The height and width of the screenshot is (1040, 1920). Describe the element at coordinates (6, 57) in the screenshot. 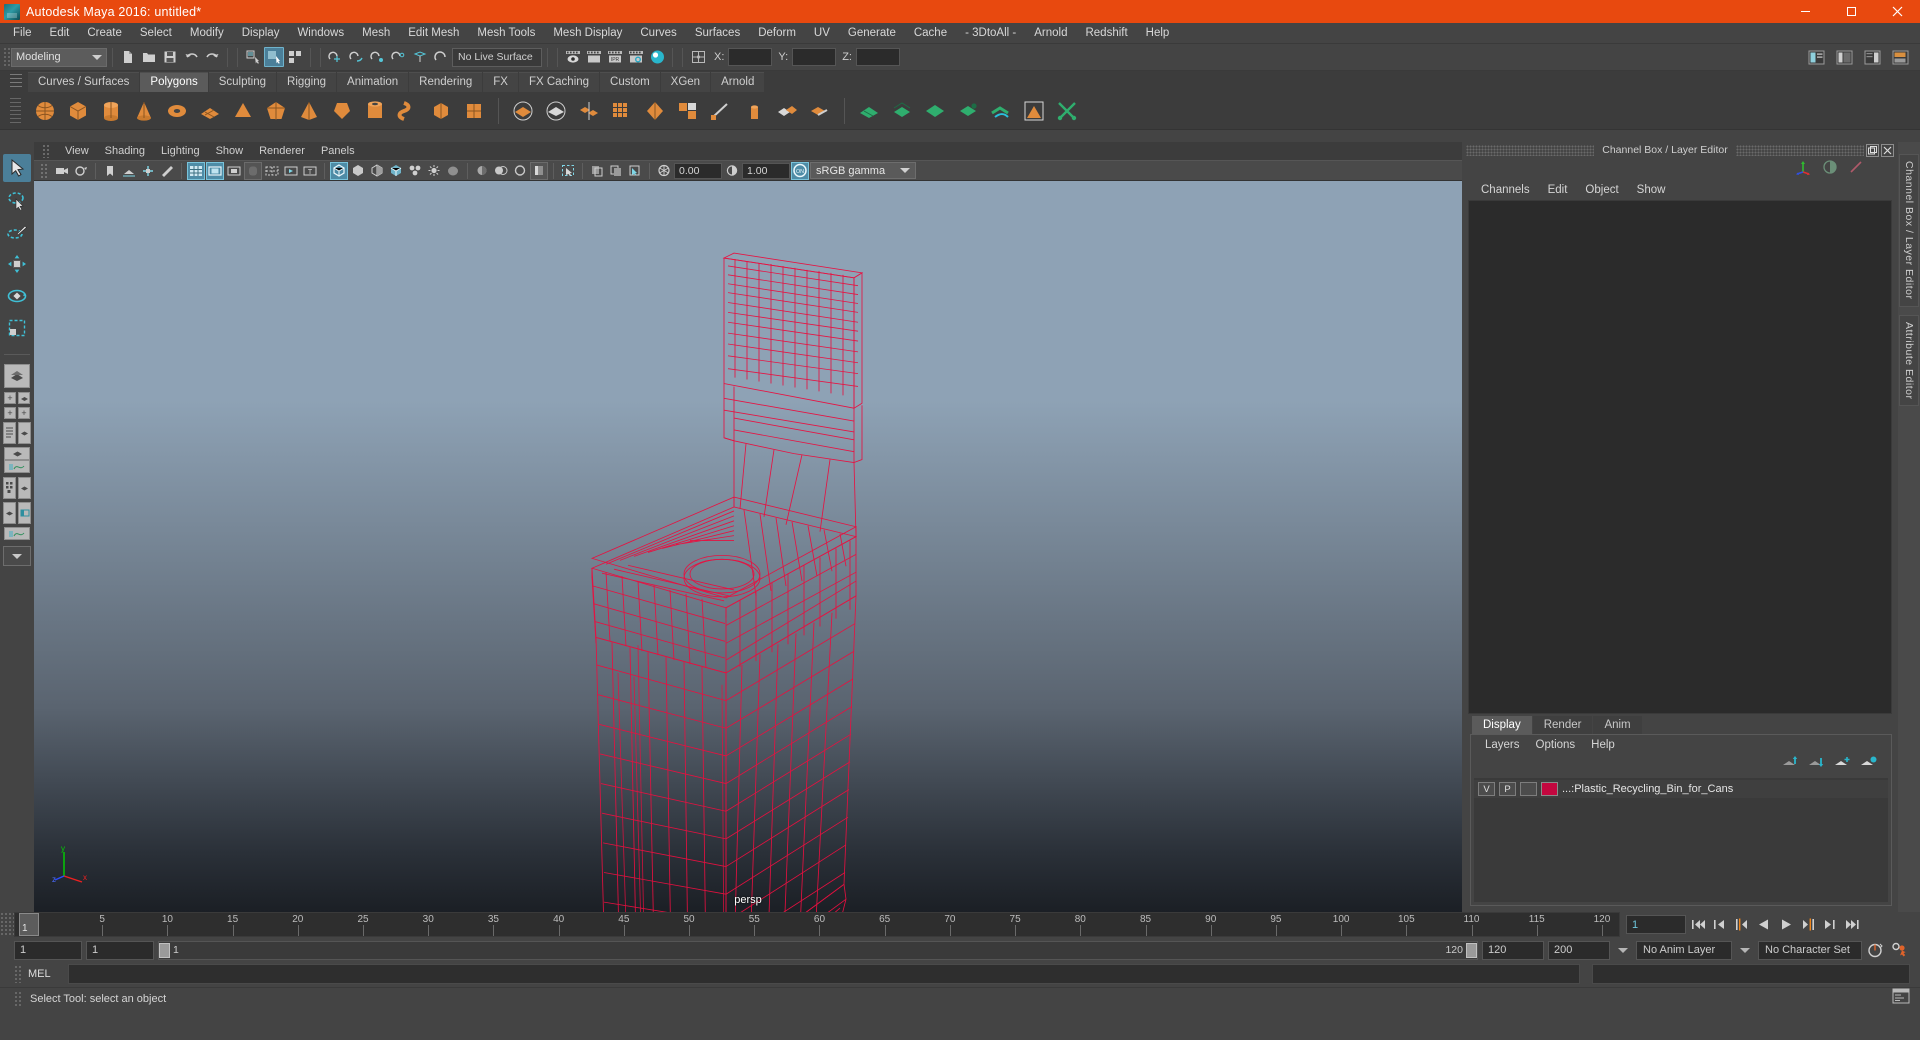

I see `toolbar-grip` at that location.